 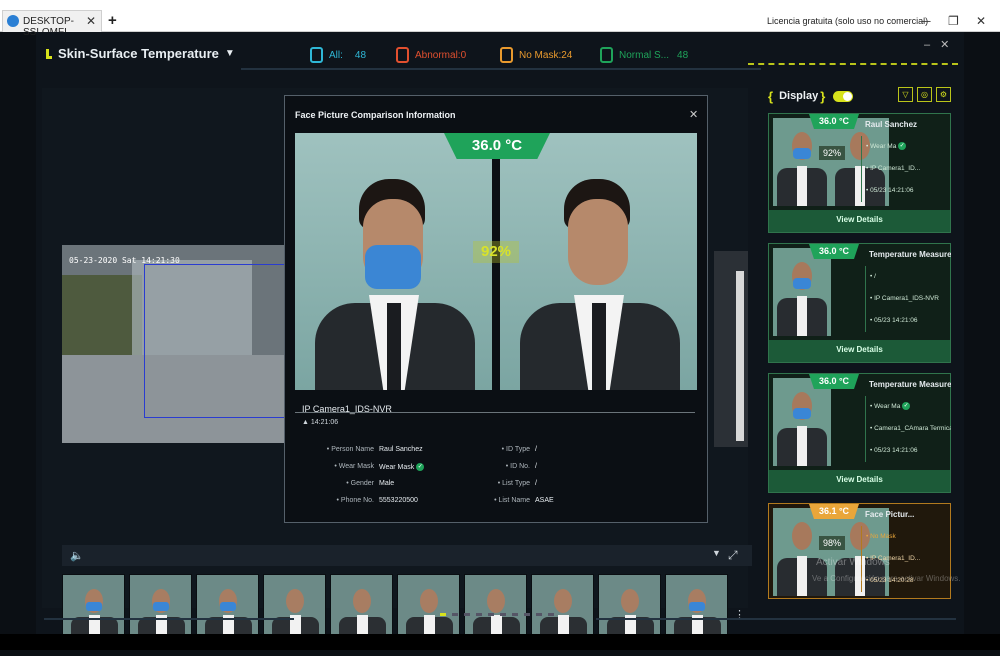 I want to click on field-gender: • Gender Male, so click(x=348, y=483).